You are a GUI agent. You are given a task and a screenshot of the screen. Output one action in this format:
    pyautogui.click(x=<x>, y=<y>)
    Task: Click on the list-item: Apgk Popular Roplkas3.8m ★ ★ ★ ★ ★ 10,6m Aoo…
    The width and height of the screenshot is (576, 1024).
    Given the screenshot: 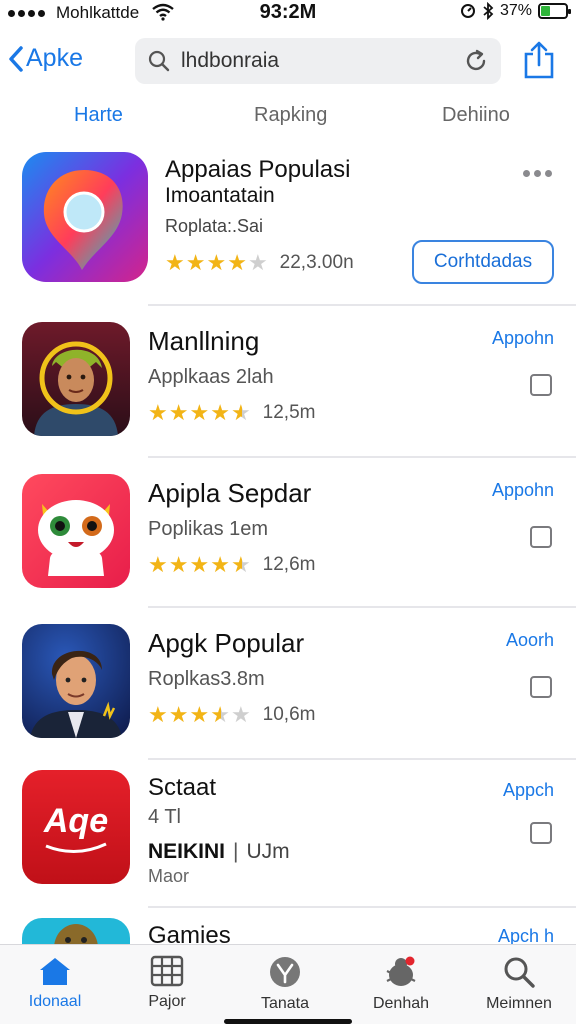 What is the action you would take?
    pyautogui.click(x=288, y=699)
    